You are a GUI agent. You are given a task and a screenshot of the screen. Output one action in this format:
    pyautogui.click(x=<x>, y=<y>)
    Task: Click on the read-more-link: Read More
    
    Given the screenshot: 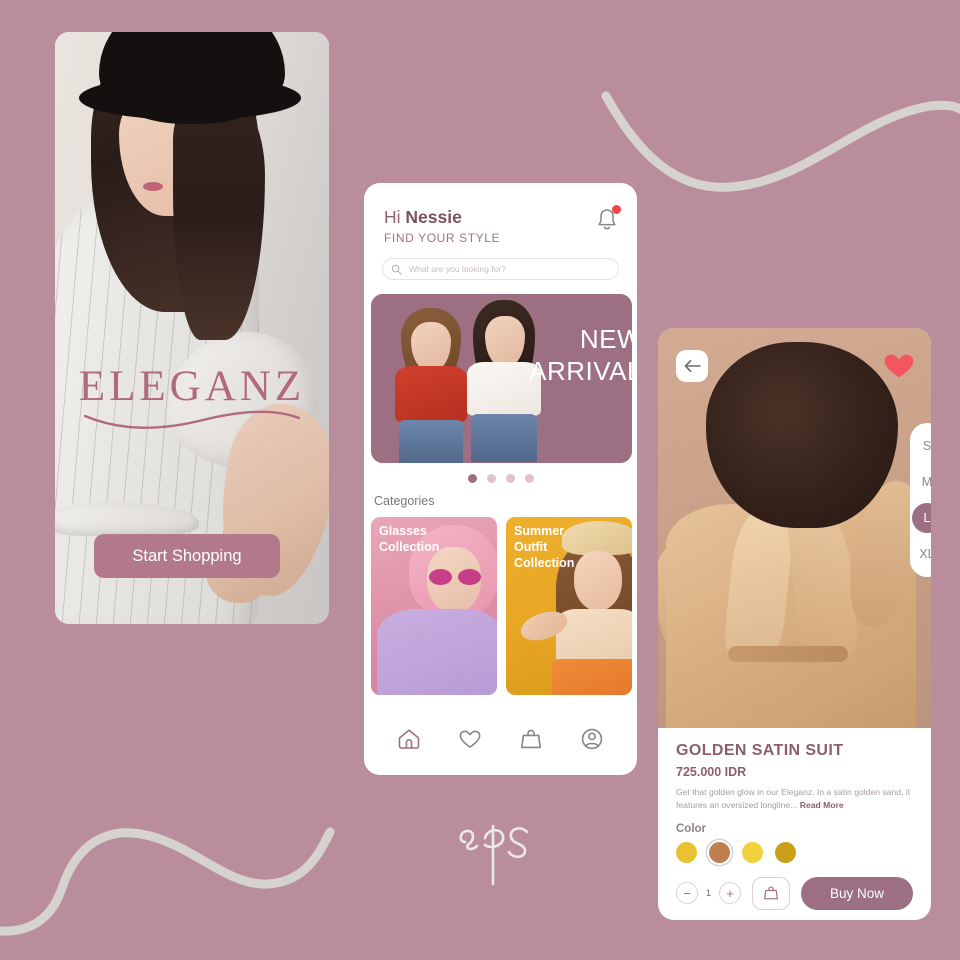 What is the action you would take?
    pyautogui.click(x=822, y=805)
    